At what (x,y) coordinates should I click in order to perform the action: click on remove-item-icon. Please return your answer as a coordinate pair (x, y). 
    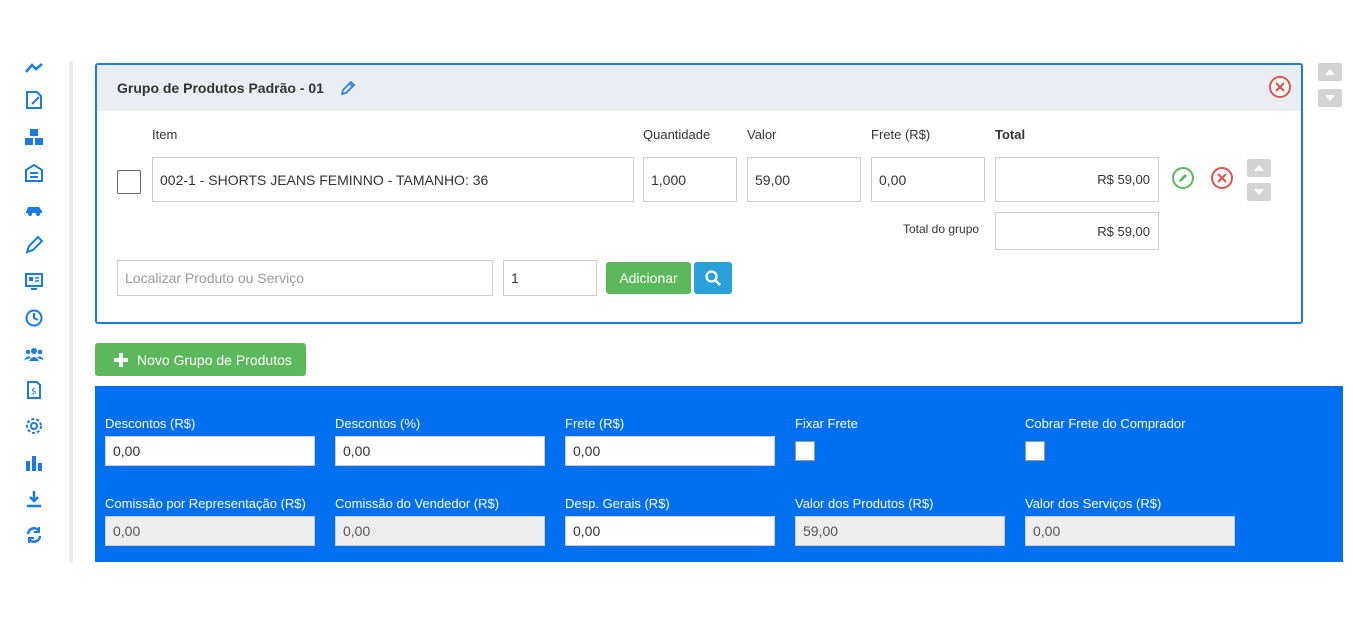
    Looking at the image, I should click on (1222, 178).